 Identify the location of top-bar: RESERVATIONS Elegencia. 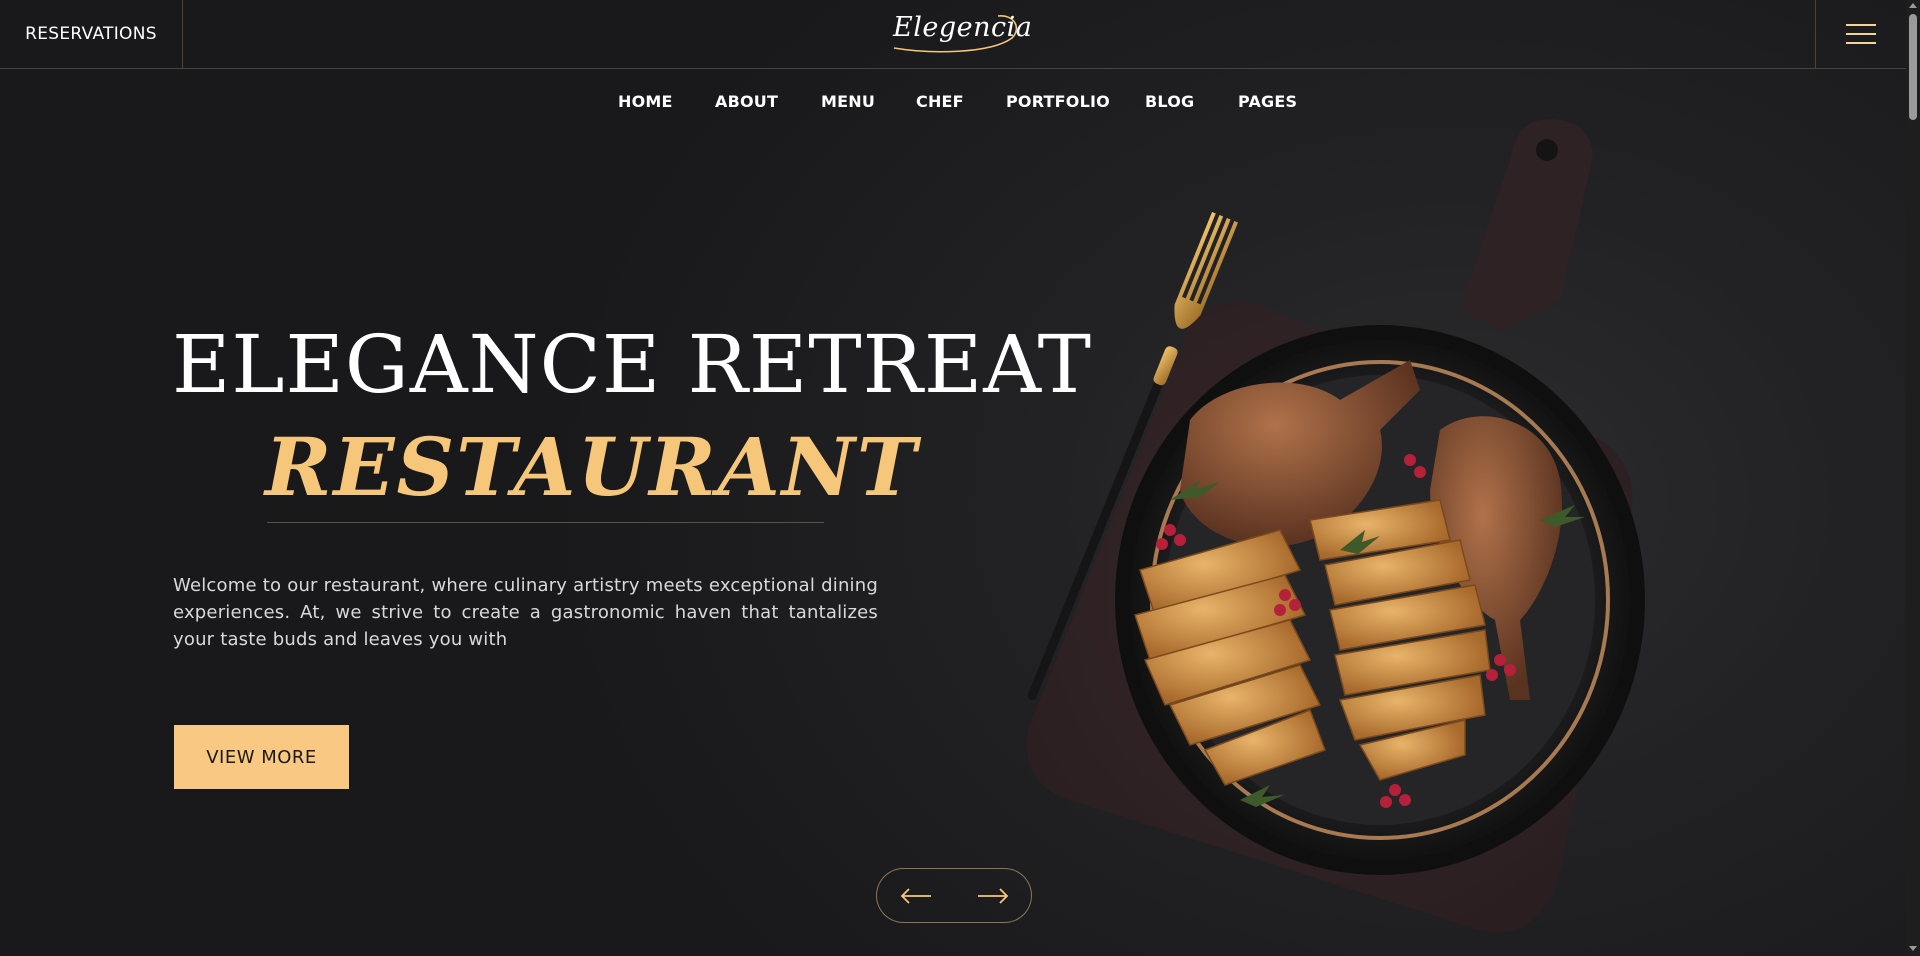
(953, 34).